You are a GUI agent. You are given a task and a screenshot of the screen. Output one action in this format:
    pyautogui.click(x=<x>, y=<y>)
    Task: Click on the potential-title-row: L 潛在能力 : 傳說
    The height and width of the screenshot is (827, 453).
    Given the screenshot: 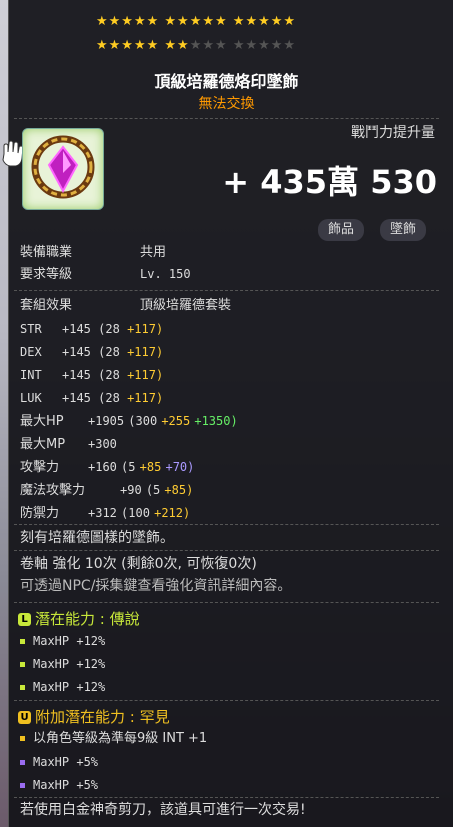 What is the action you would take?
    pyautogui.click(x=79, y=618)
    